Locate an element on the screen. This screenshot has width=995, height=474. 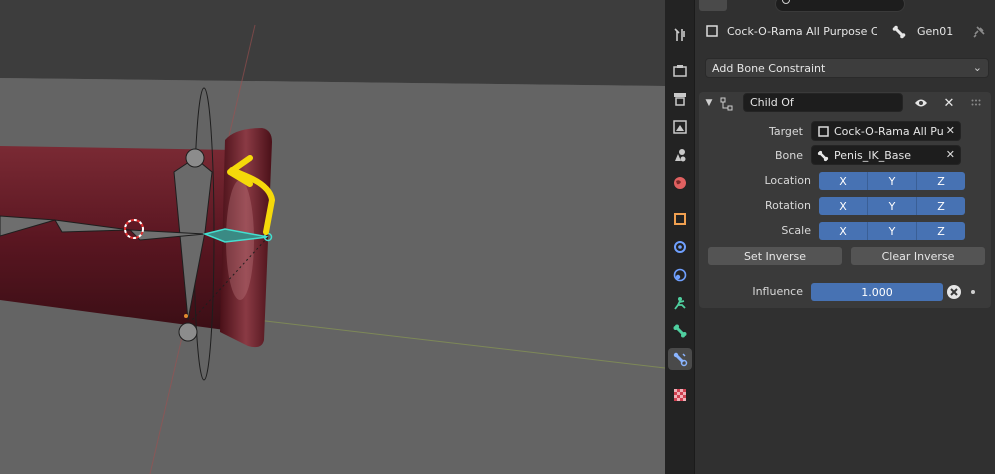
location-y-toggle: Y is located at coordinates (892, 181).